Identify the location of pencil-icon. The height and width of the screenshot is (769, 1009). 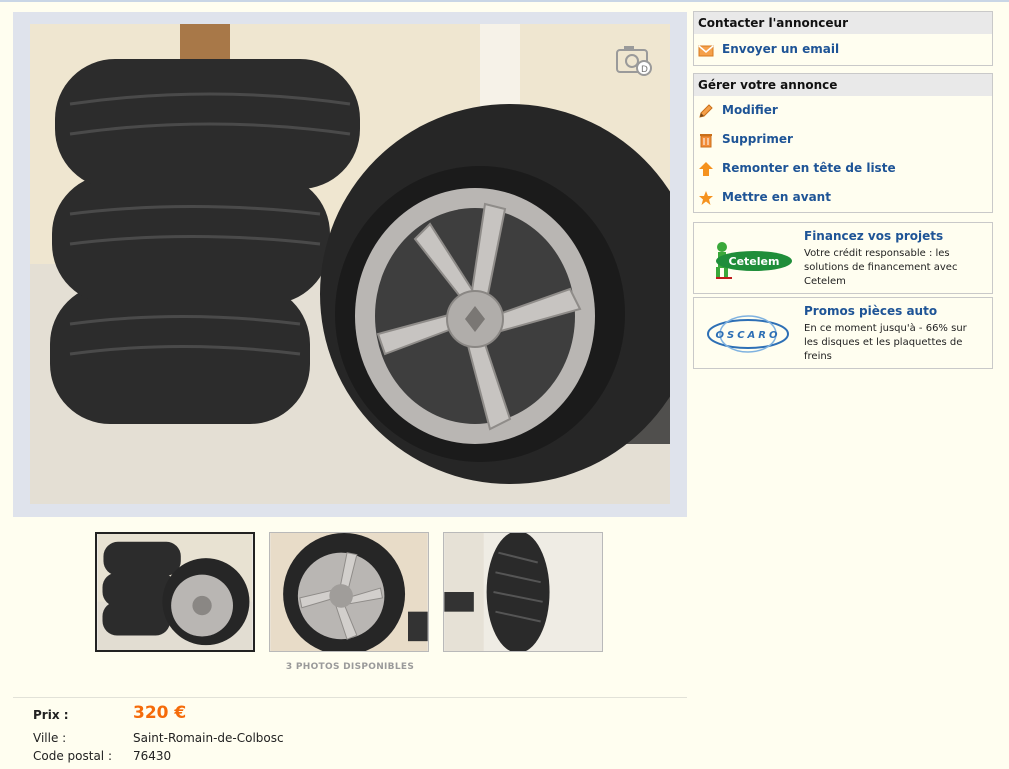
(706, 111).